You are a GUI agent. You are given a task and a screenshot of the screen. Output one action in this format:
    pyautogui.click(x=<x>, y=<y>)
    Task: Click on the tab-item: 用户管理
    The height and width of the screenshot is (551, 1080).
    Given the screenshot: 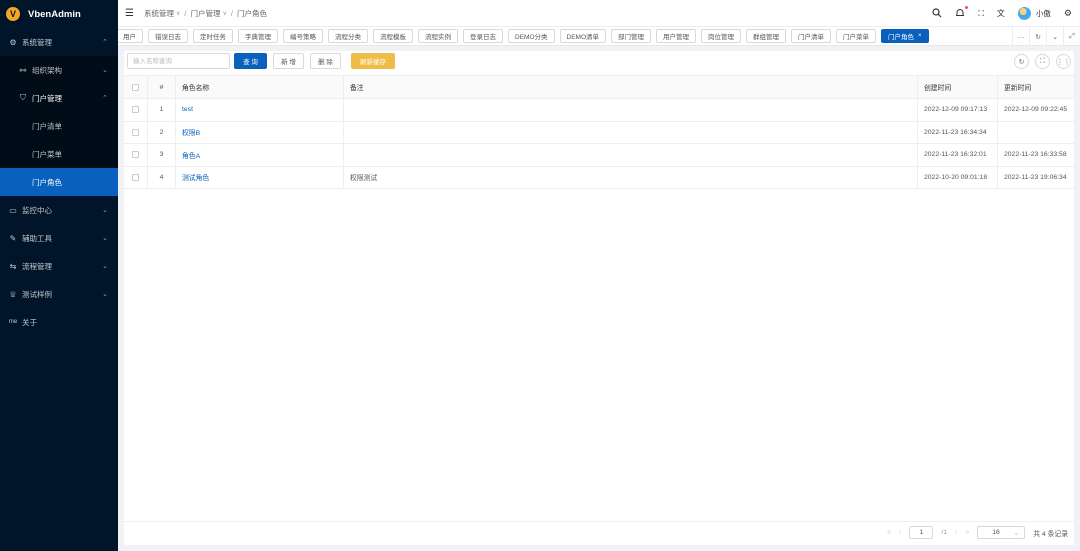 What is the action you would take?
    pyautogui.click(x=676, y=36)
    